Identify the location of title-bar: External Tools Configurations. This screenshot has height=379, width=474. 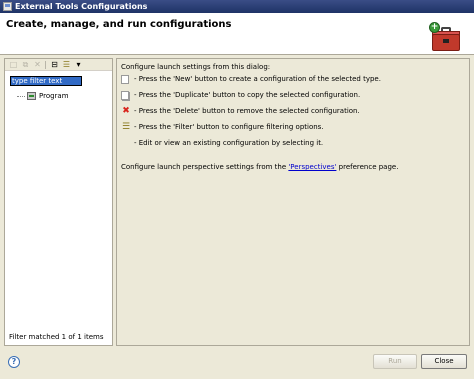
(237, 6).